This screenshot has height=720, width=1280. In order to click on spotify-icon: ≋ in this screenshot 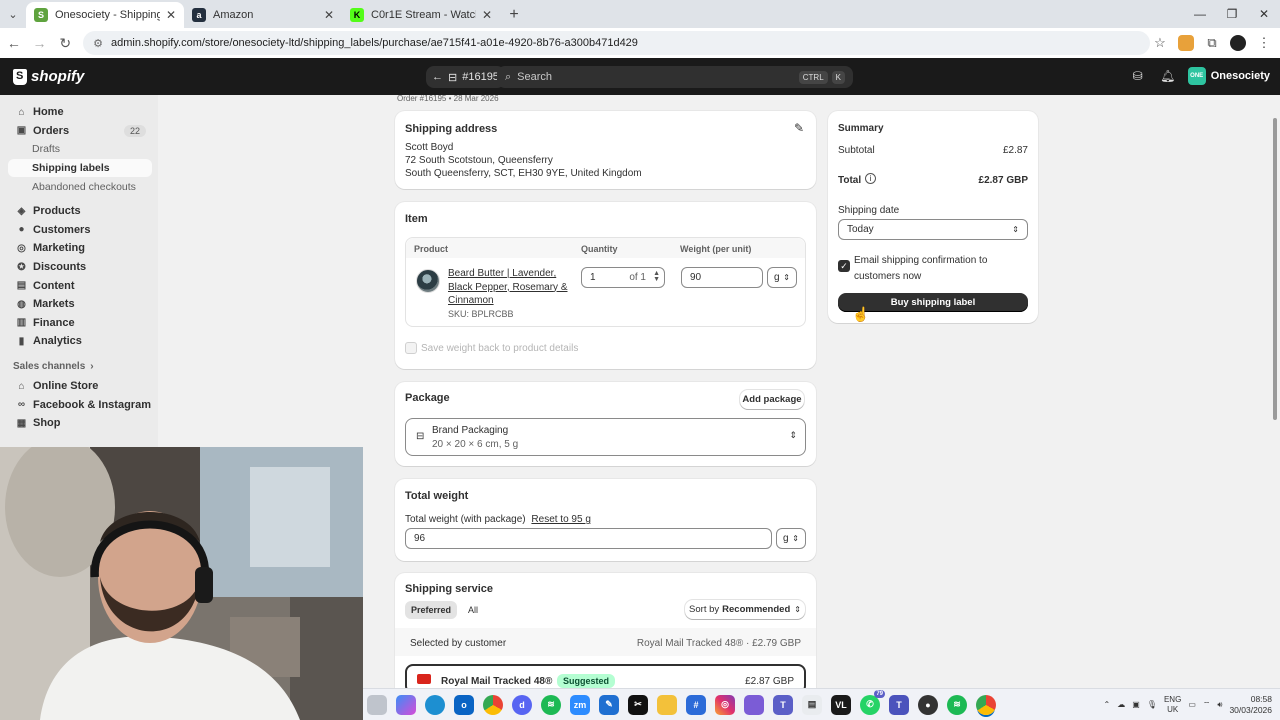, I will do `click(551, 704)`.